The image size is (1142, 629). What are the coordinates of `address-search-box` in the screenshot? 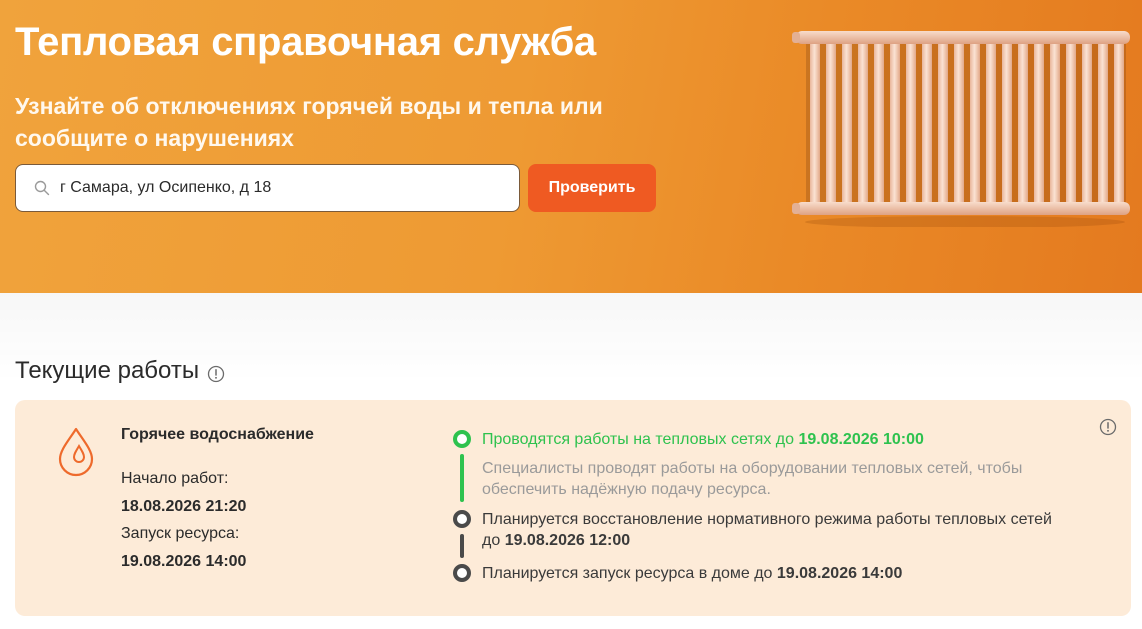 It's located at (267, 188).